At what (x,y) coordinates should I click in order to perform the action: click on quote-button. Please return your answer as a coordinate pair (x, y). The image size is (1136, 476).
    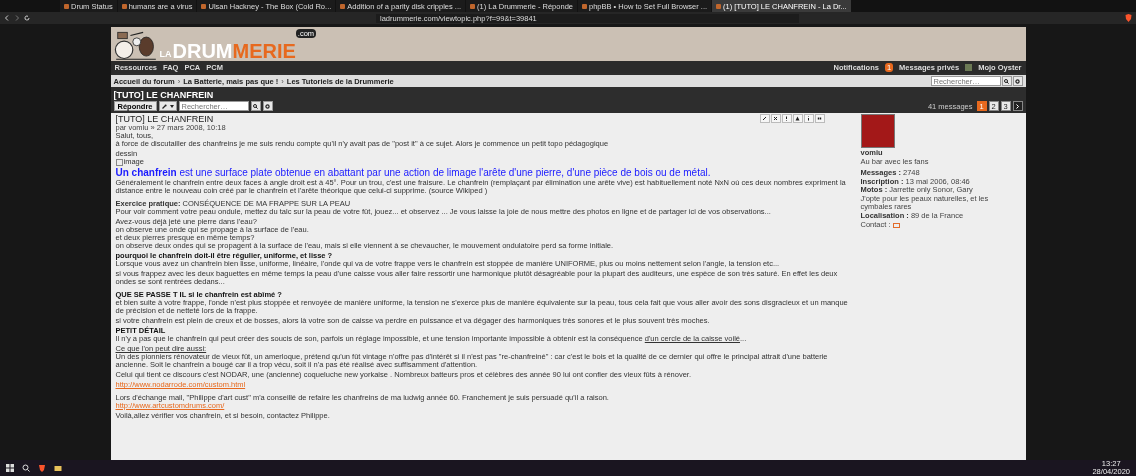
    Looking at the image, I should click on (819, 118).